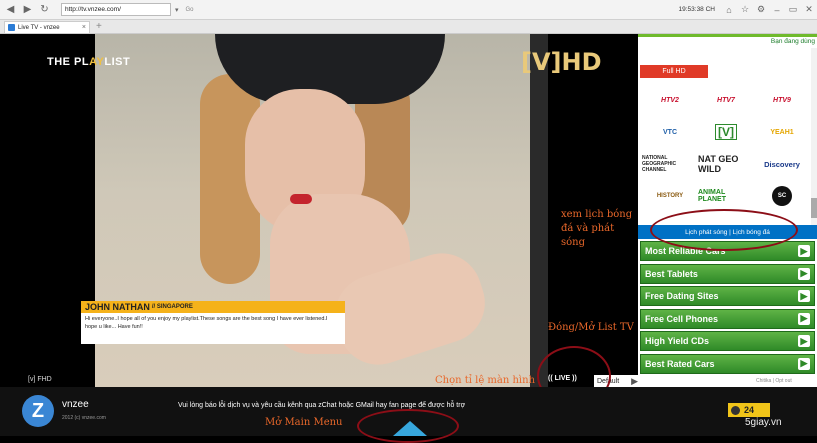  I want to click on address-bar: http://tv.vnzee.com/, so click(116, 9).